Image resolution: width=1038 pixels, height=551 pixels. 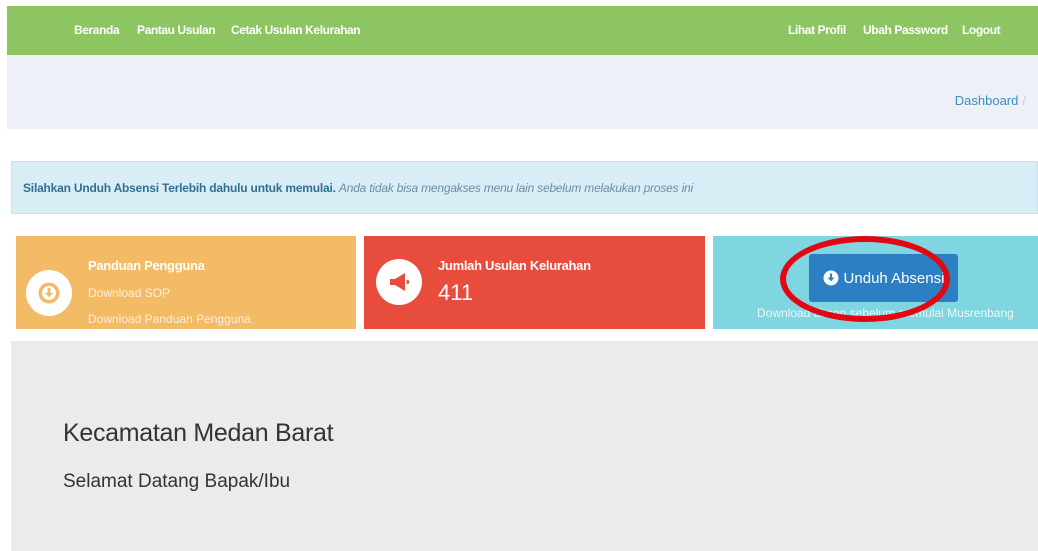 What do you see at coordinates (987, 100) in the screenshot?
I see `breadcrumb-dashboard: Dashboard` at bounding box center [987, 100].